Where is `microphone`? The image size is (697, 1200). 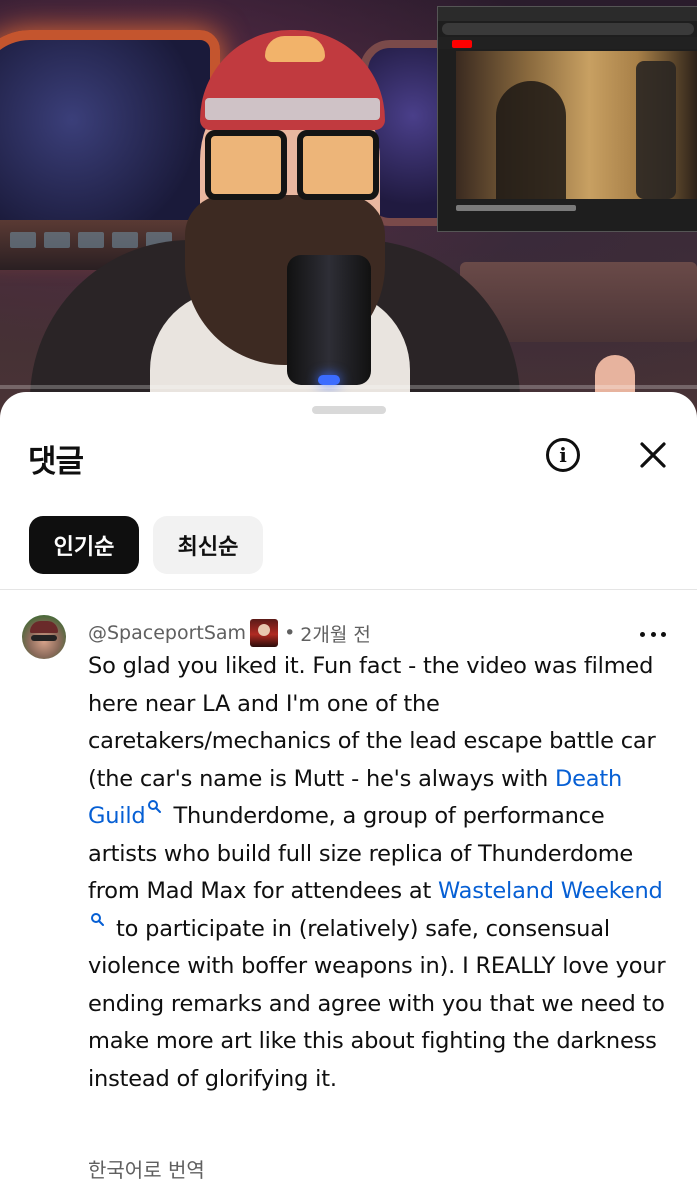 microphone is located at coordinates (329, 320).